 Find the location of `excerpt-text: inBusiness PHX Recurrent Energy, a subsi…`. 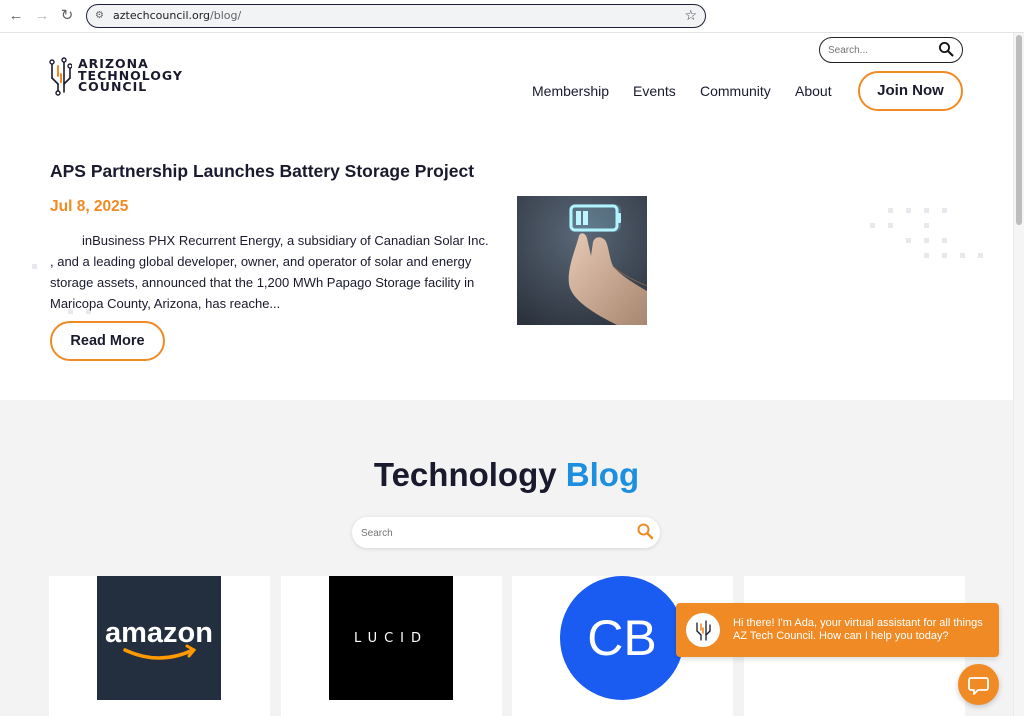

excerpt-text: inBusiness PHX Recurrent Energy, a subsi… is located at coordinates (269, 272).